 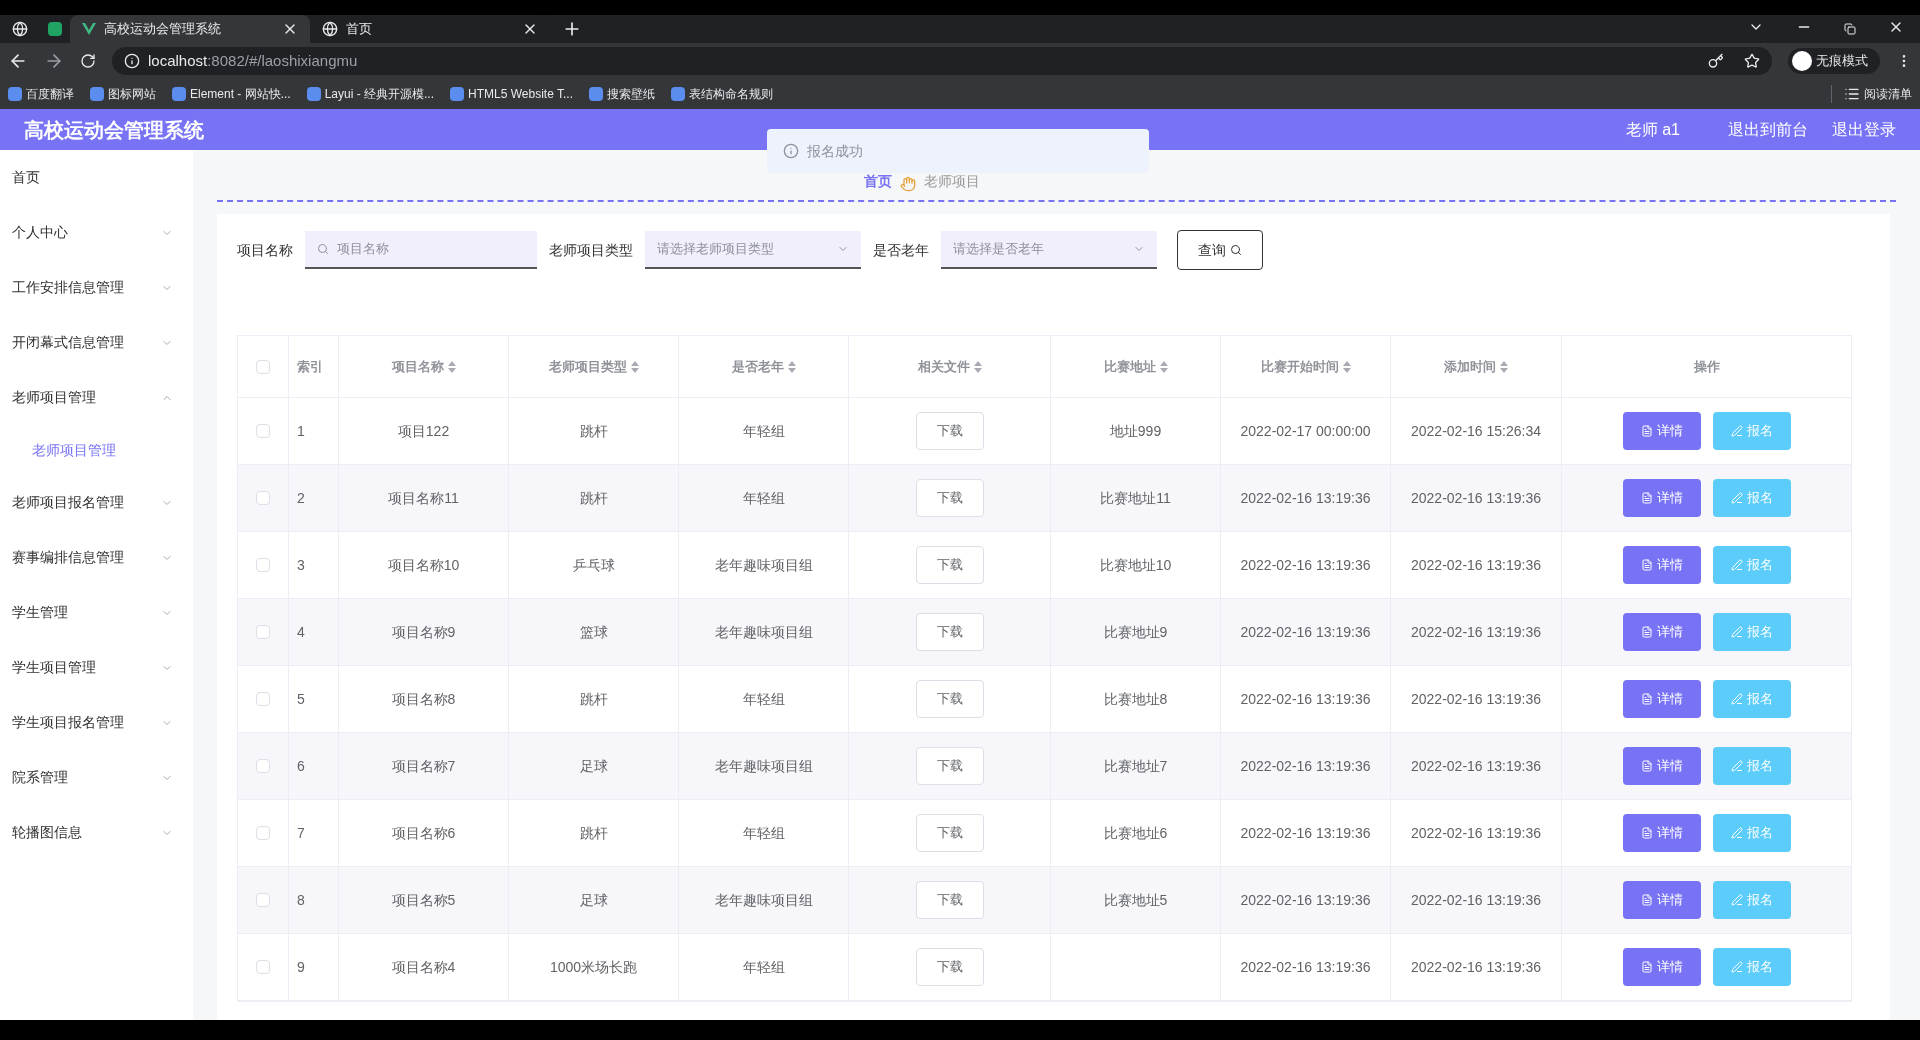 What do you see at coordinates (1864, 129) in the screenshot?
I see `header-link: 退出登录` at bounding box center [1864, 129].